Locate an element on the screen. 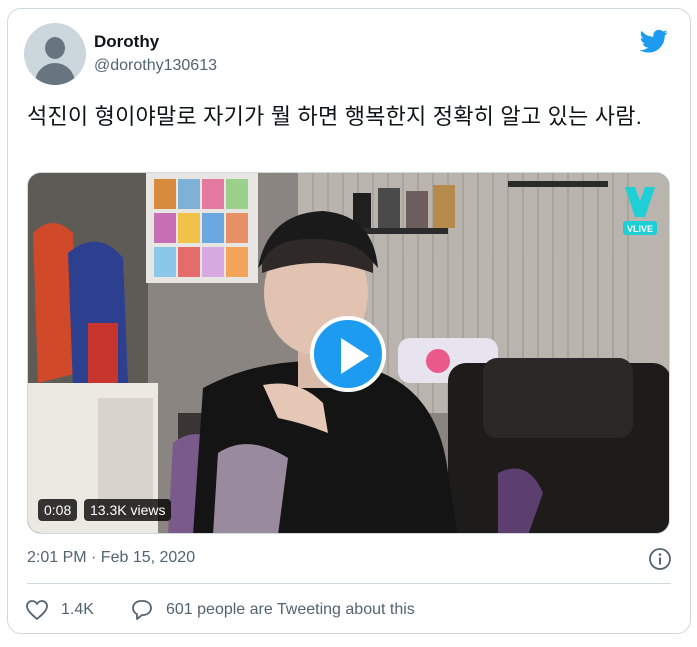 The width and height of the screenshot is (697, 647). avatar-body is located at coordinates (55, 74).